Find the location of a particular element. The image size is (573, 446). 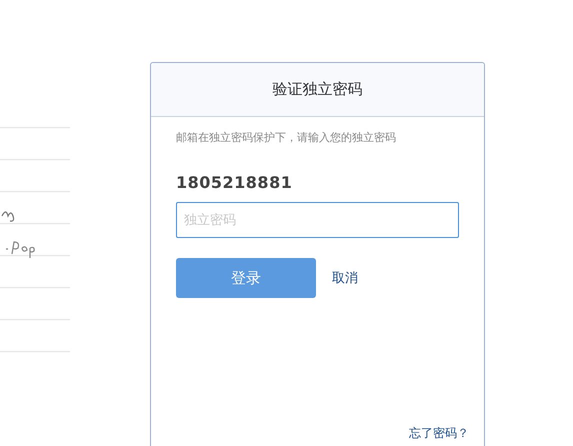

hint-text: 邮箱在独立密码保护下，请输入您的独立密码 is located at coordinates (286, 137).